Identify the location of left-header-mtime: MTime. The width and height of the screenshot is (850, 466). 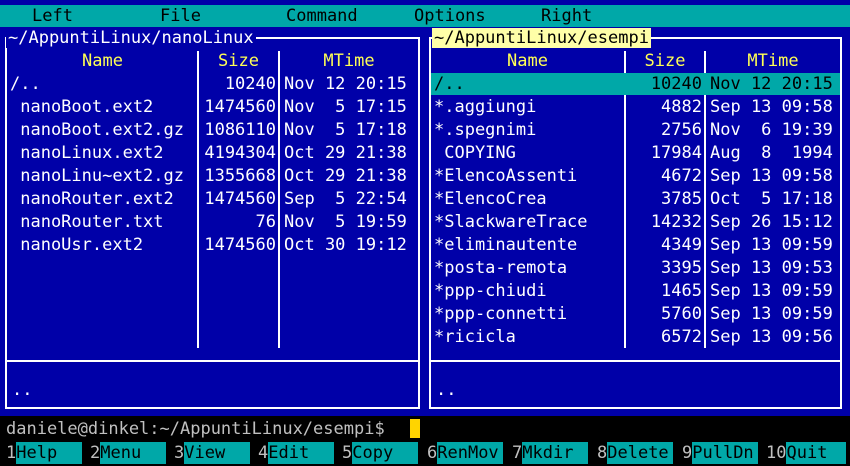
(349, 61).